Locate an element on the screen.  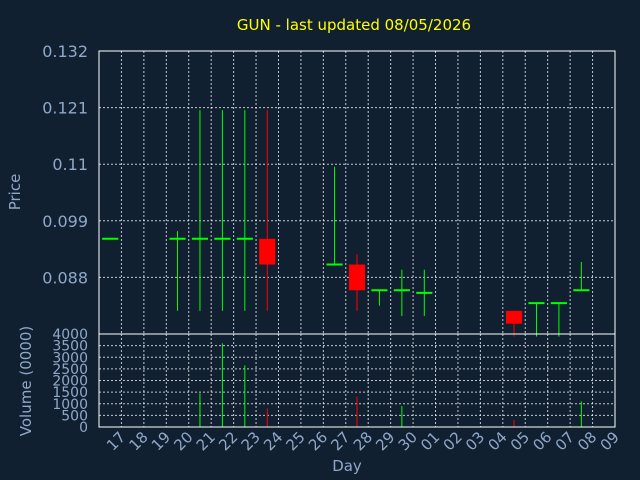
volume-tick-label: 0 is located at coordinates (83, 428).